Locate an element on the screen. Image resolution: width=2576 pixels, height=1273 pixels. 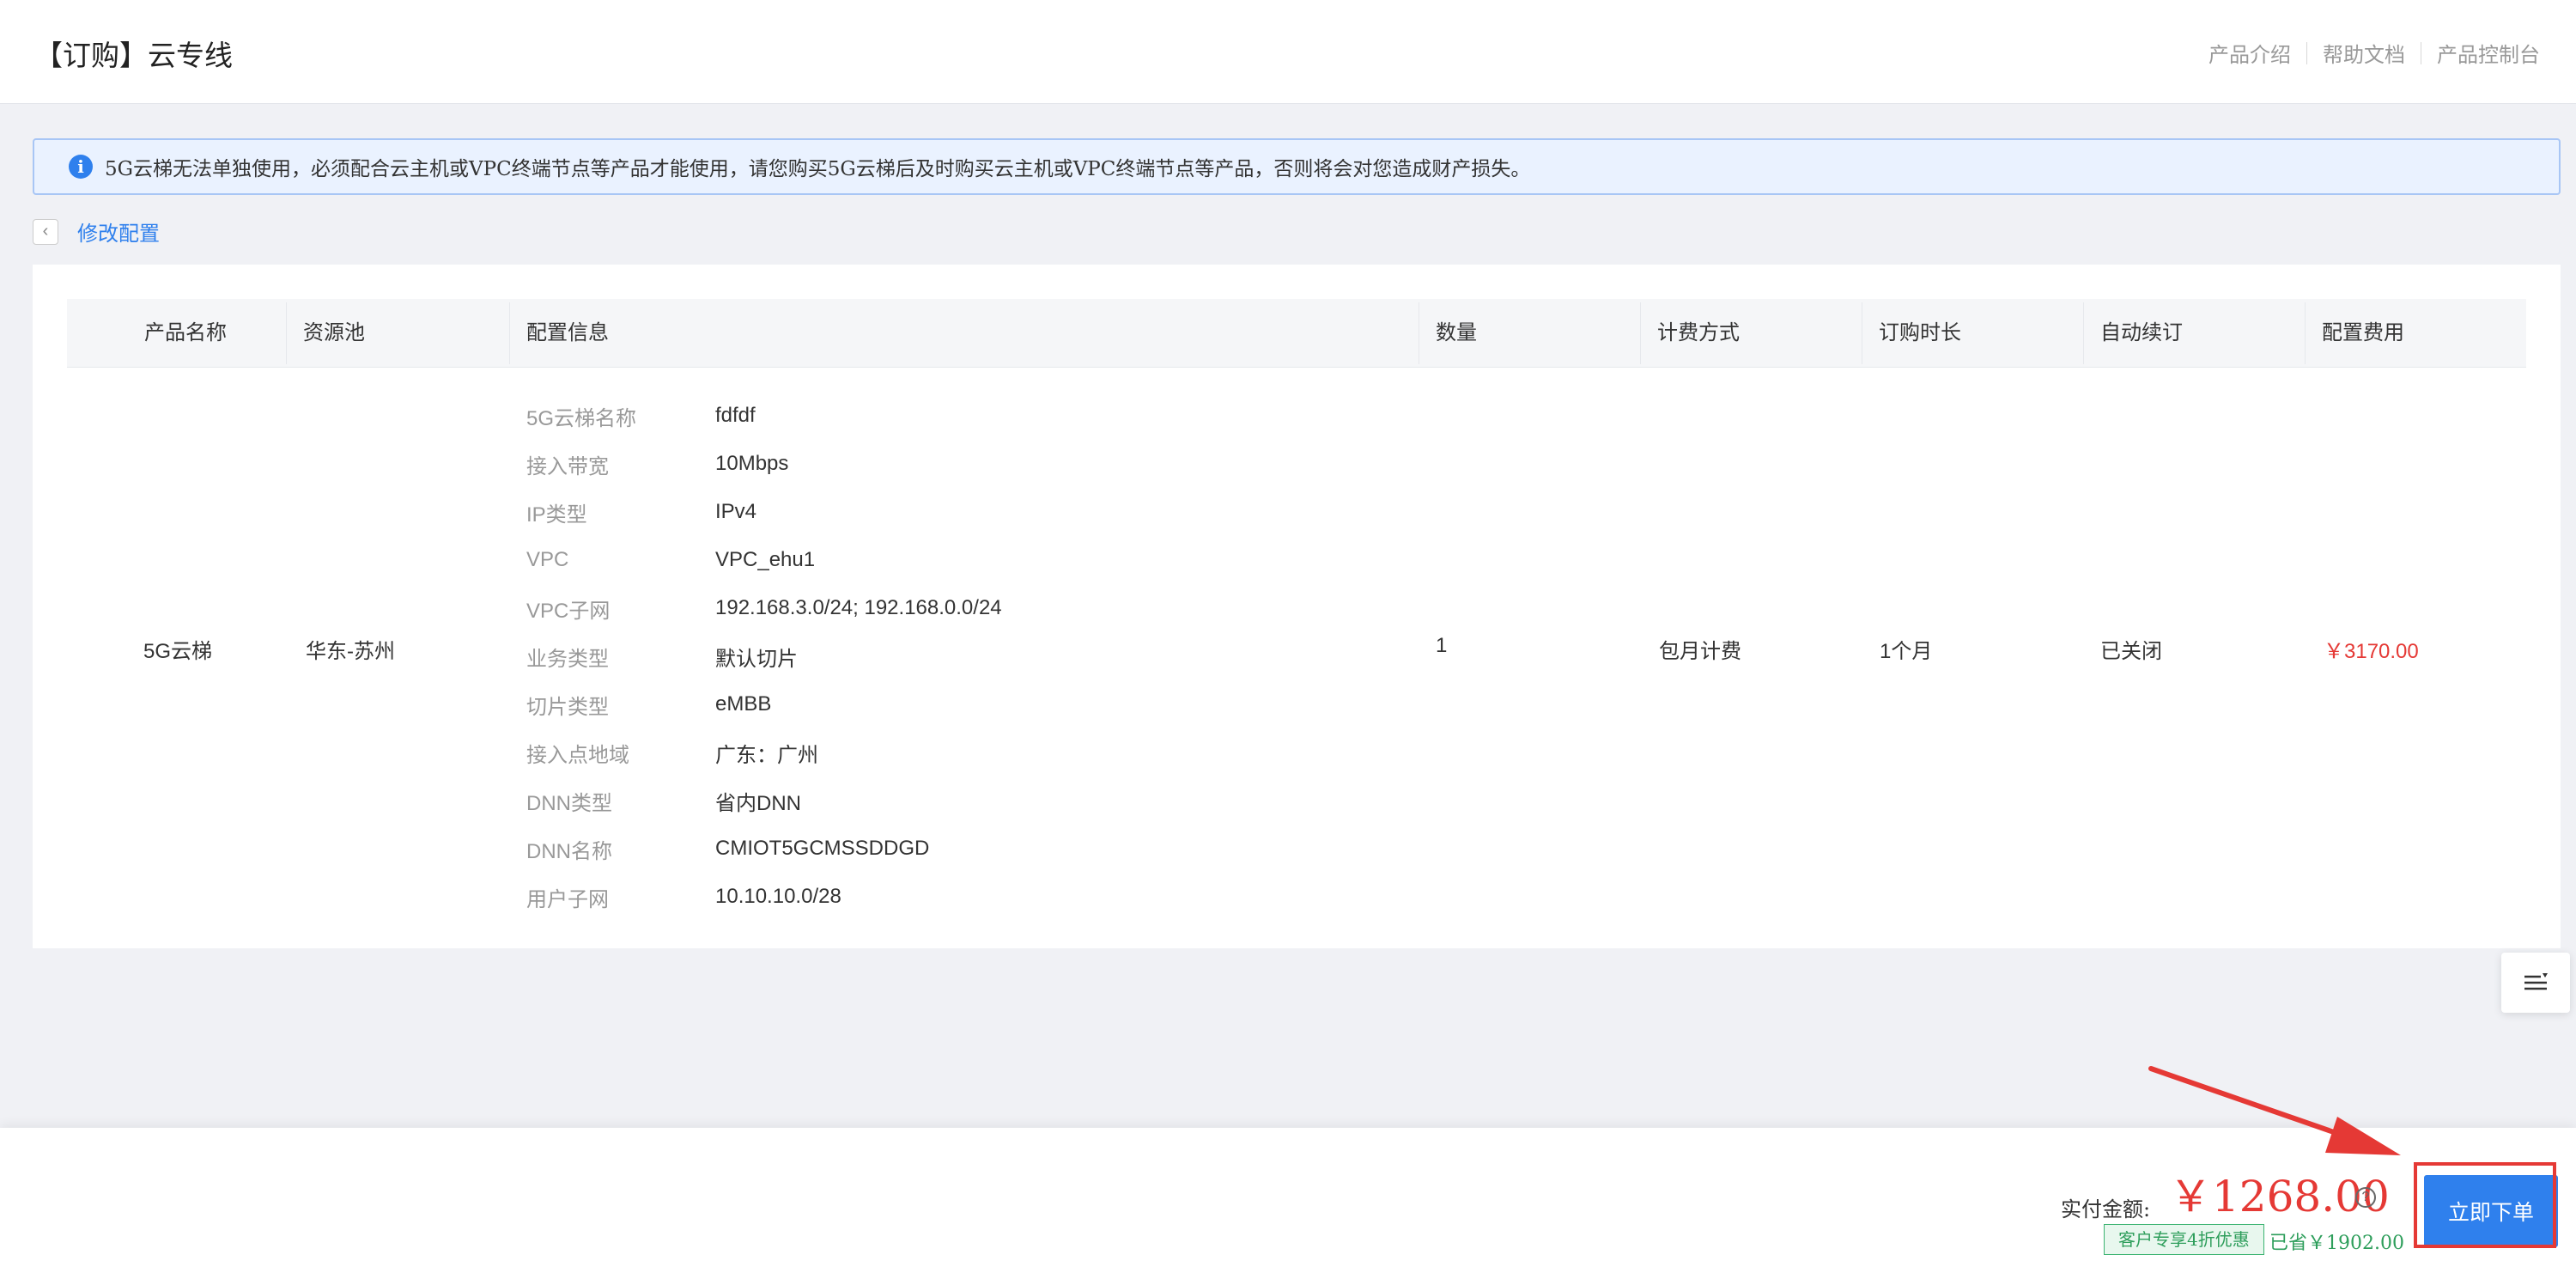
config-label: 切片类型 is located at coordinates (567, 707).